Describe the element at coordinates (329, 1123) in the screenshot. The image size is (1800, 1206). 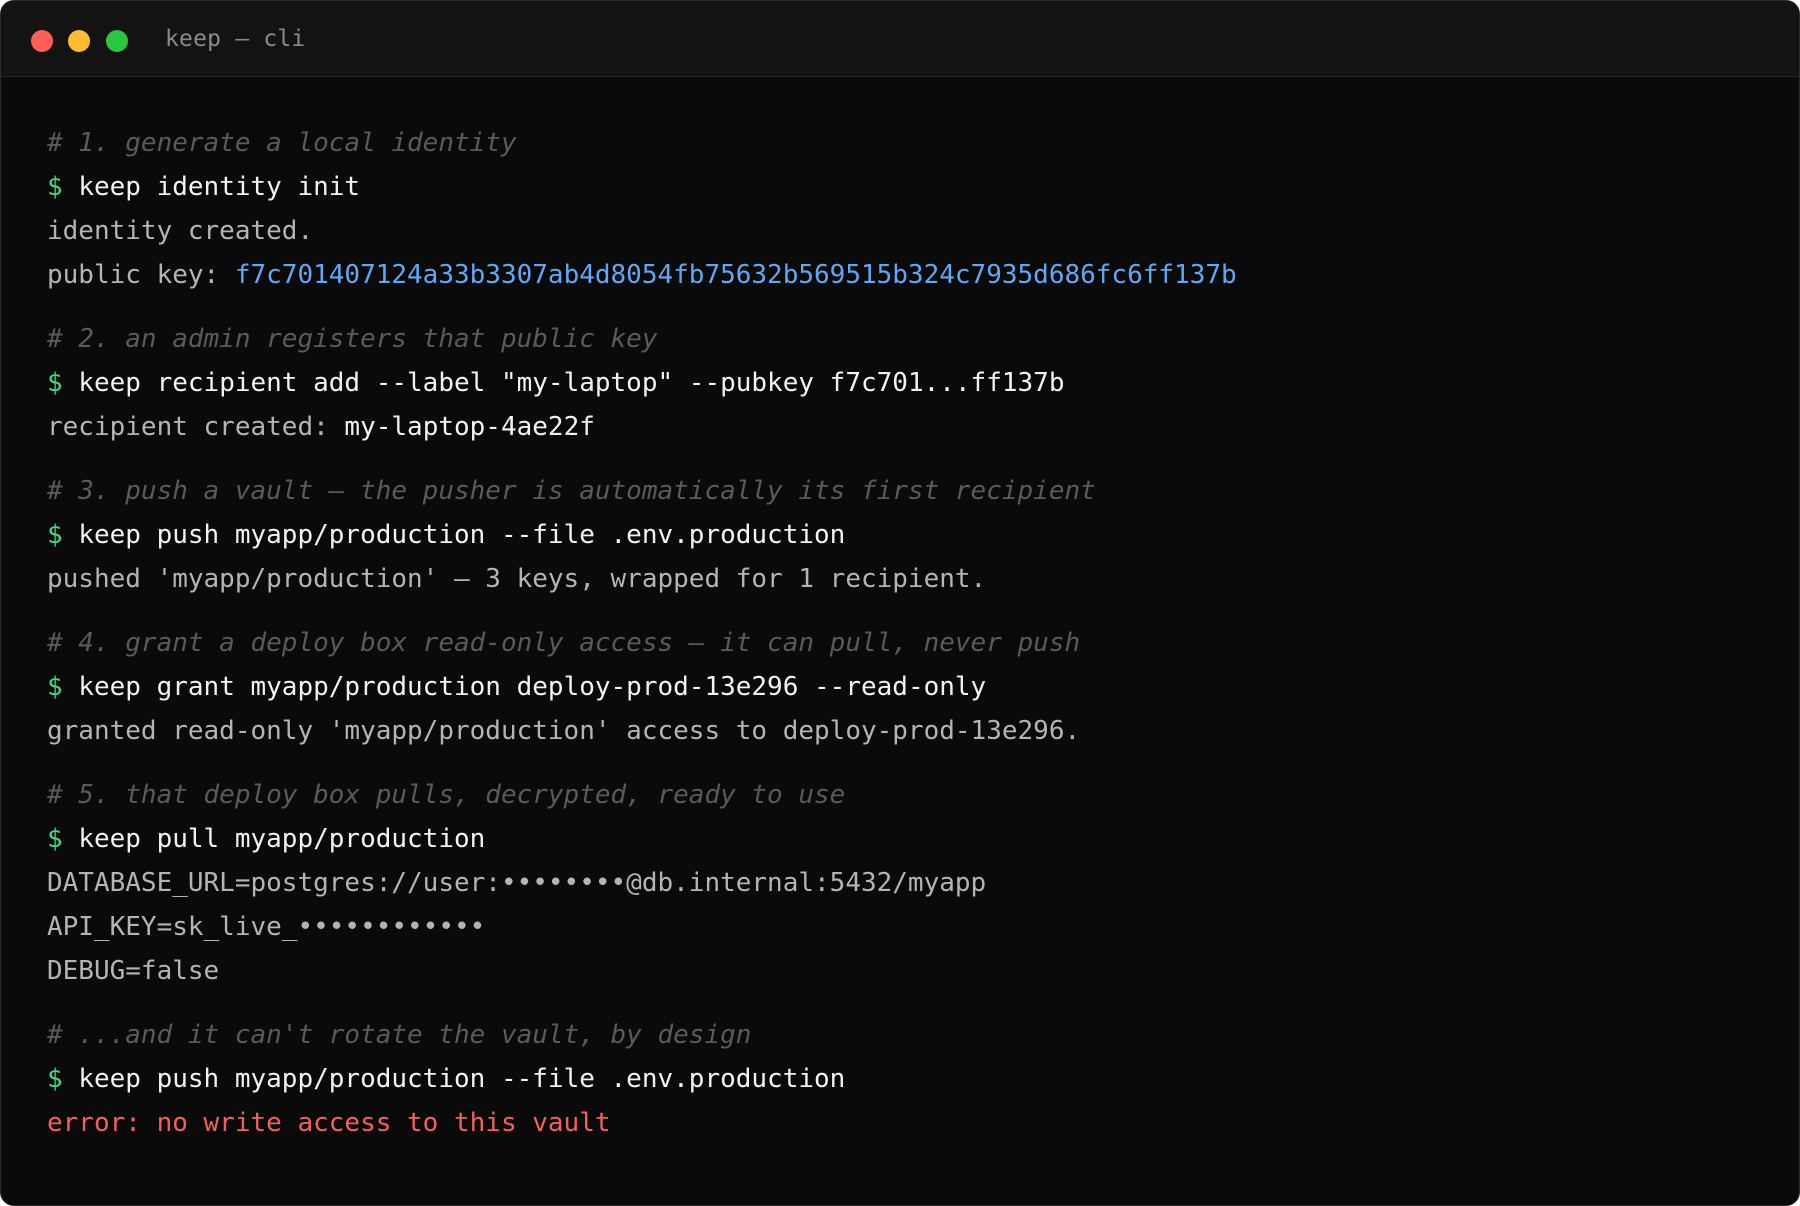
I see `error-line: error: no write access to this vault` at that location.